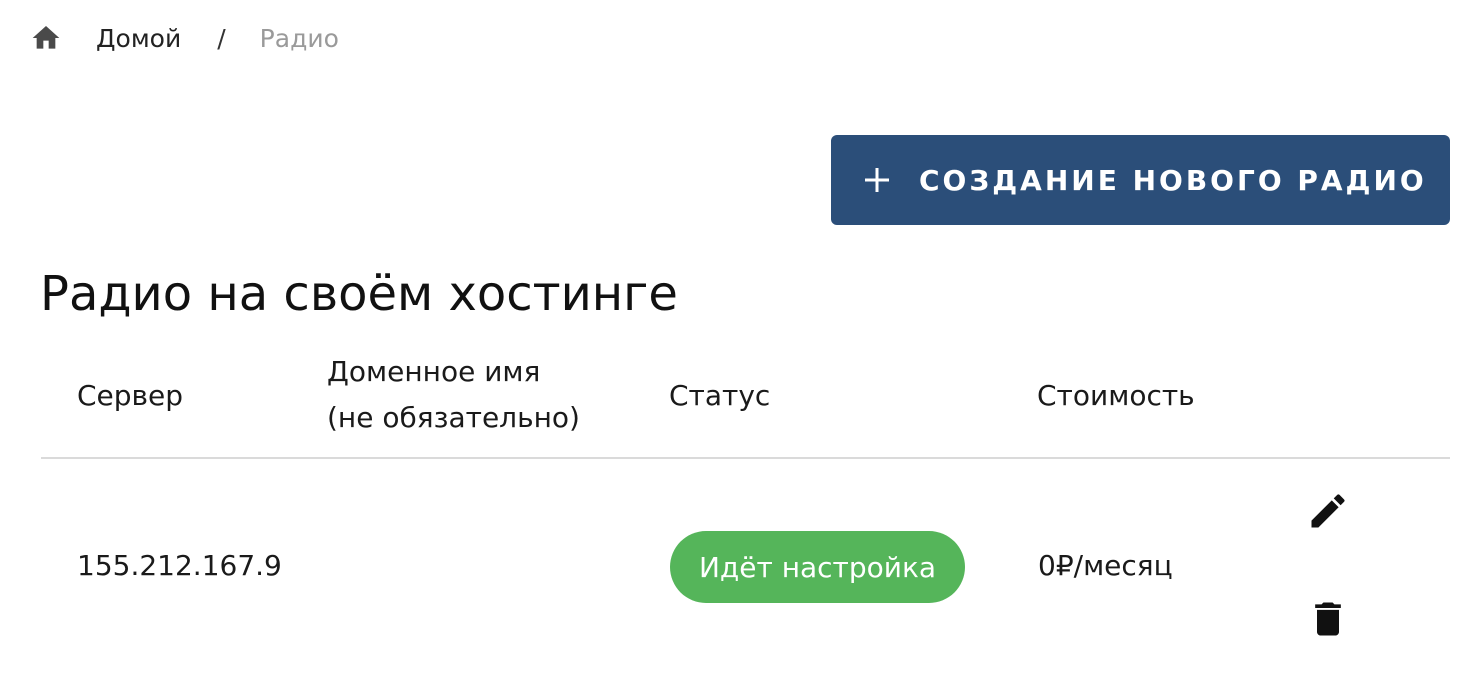 The width and height of the screenshot is (1472, 700). What do you see at coordinates (179, 565) in the screenshot?
I see `server-cell: 155.212.167.9` at bounding box center [179, 565].